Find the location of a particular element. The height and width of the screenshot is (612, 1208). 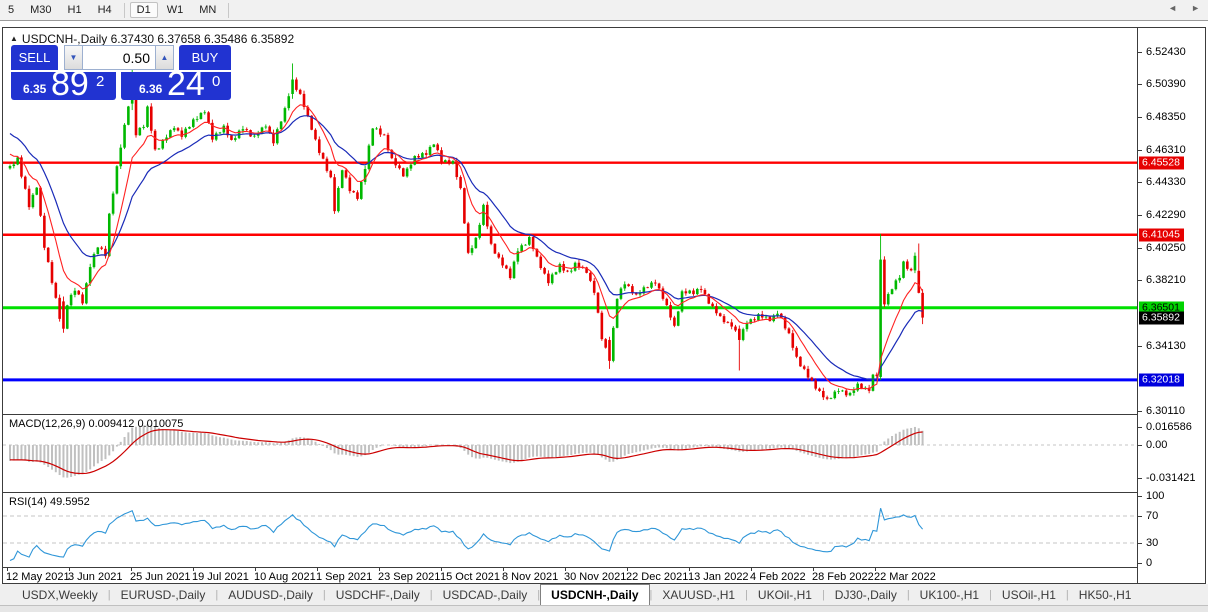

symbol-tab-usoilh1: USOil-,H1 is located at coordinates (1029, 594).